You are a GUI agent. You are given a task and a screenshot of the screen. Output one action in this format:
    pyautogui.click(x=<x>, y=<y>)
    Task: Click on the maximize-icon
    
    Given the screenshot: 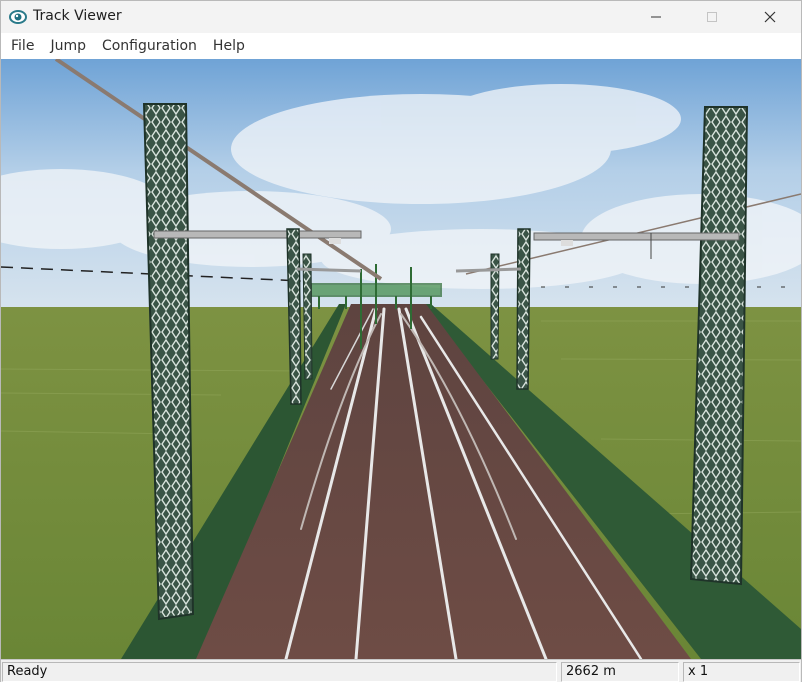 What is the action you would take?
    pyautogui.click(x=712, y=17)
    